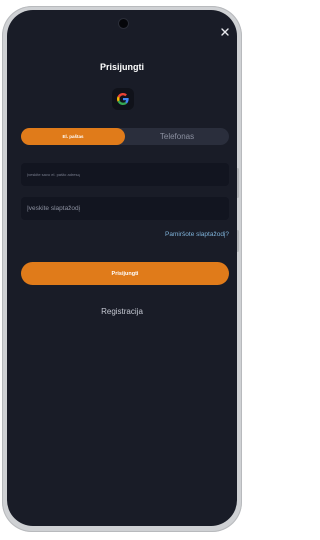  What do you see at coordinates (121, 67) in the screenshot?
I see `page-title: Prisijungti` at bounding box center [121, 67].